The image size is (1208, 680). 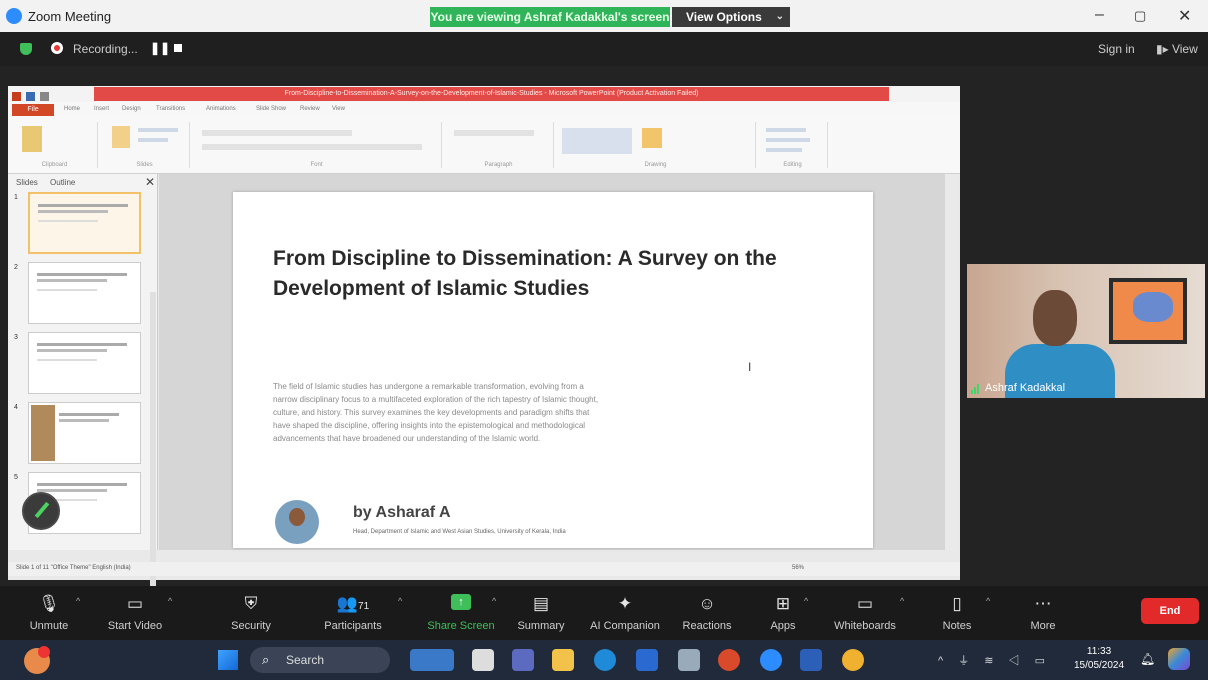 What do you see at coordinates (461, 613) in the screenshot?
I see `share-screen-button: ↑ ^ Share Screen` at bounding box center [461, 613].